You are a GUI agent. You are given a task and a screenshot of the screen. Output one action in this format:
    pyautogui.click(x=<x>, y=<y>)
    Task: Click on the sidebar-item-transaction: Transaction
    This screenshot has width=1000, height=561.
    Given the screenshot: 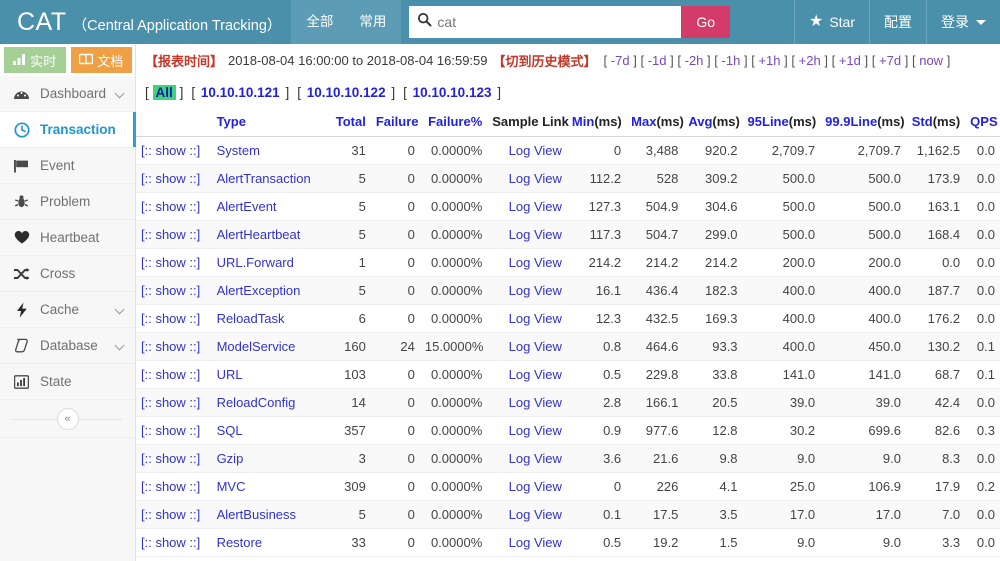 What is the action you would take?
    pyautogui.click(x=68, y=130)
    